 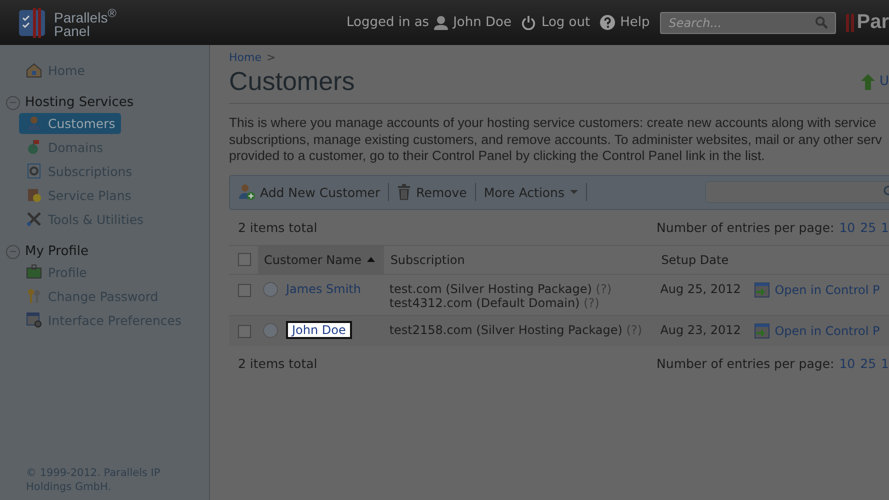 What do you see at coordinates (528, 22) in the screenshot?
I see `power-icon` at bounding box center [528, 22].